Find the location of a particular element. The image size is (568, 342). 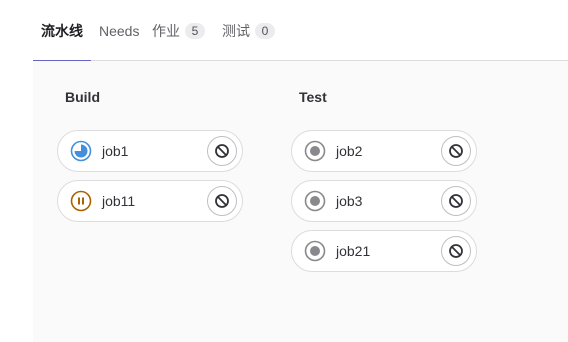

job-card-job3: job3 is located at coordinates (384, 201).